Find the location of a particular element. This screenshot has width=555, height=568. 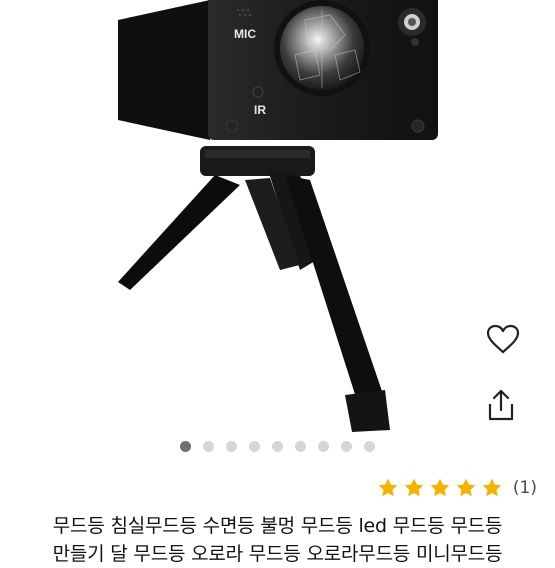

mic-label: MIC is located at coordinates (245, 34).